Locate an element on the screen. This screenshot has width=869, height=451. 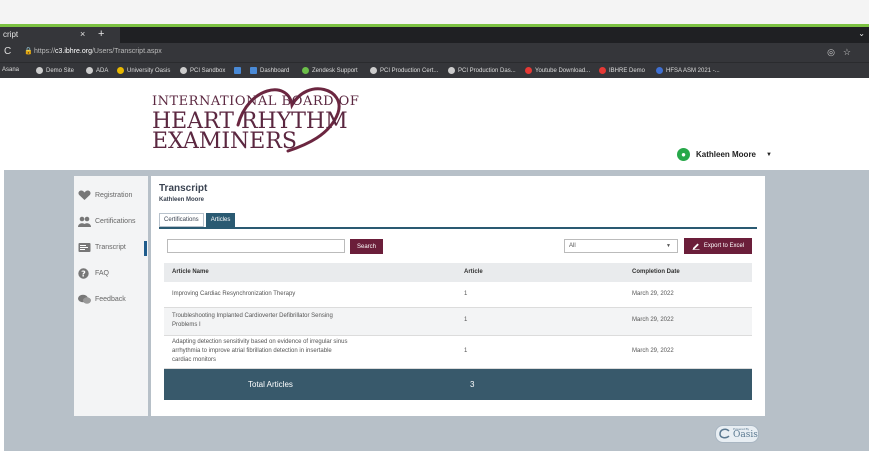
tab-articles: Articles is located at coordinates (220, 220).